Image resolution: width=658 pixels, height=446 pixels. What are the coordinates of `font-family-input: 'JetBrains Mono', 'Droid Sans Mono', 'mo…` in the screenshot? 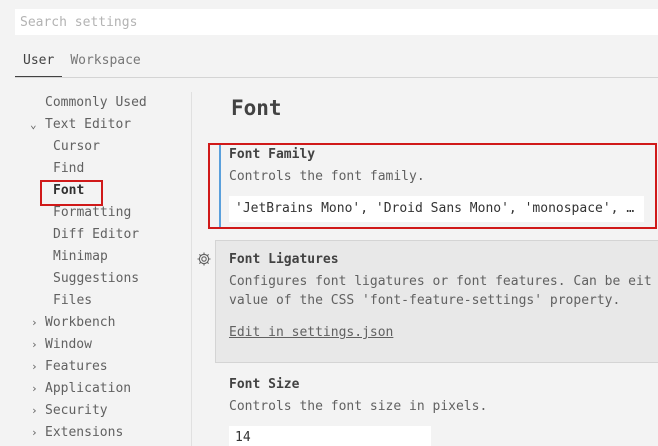 It's located at (436, 209).